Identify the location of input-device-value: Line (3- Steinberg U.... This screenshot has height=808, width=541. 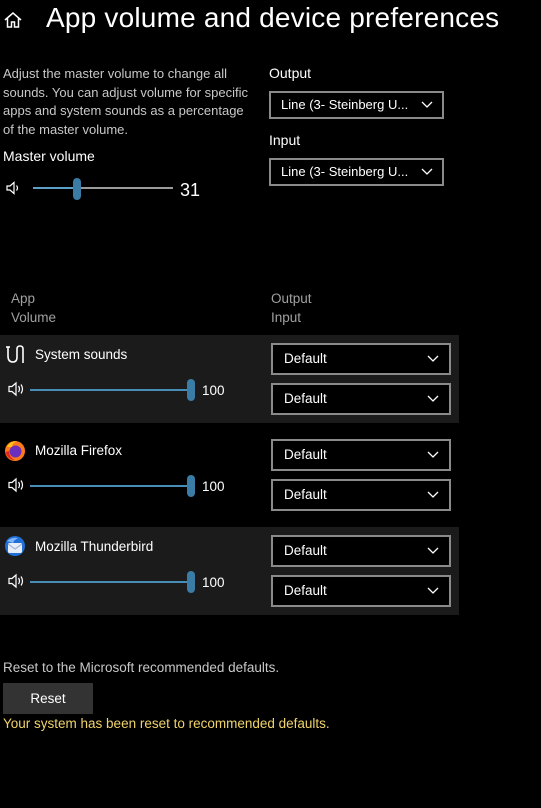
(345, 171).